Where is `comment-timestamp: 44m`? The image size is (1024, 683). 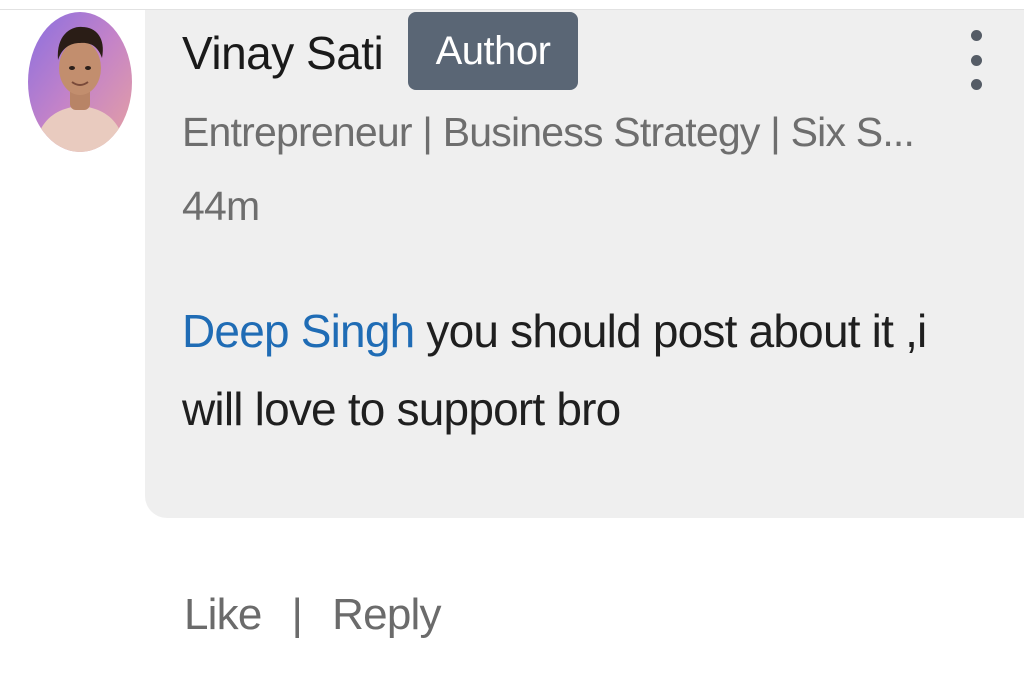 comment-timestamp: 44m is located at coordinates (221, 206).